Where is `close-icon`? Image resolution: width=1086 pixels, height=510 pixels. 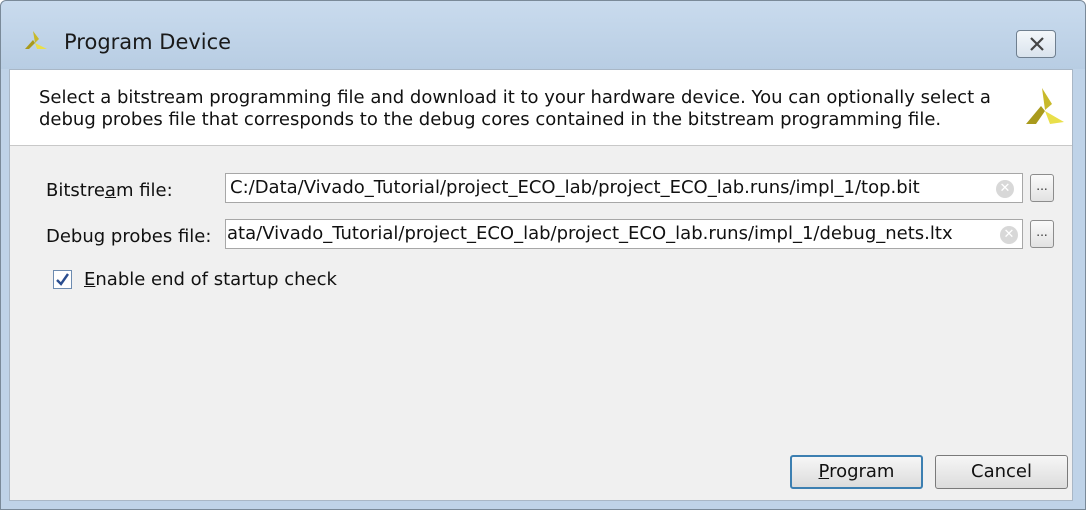
close-icon is located at coordinates (1037, 44).